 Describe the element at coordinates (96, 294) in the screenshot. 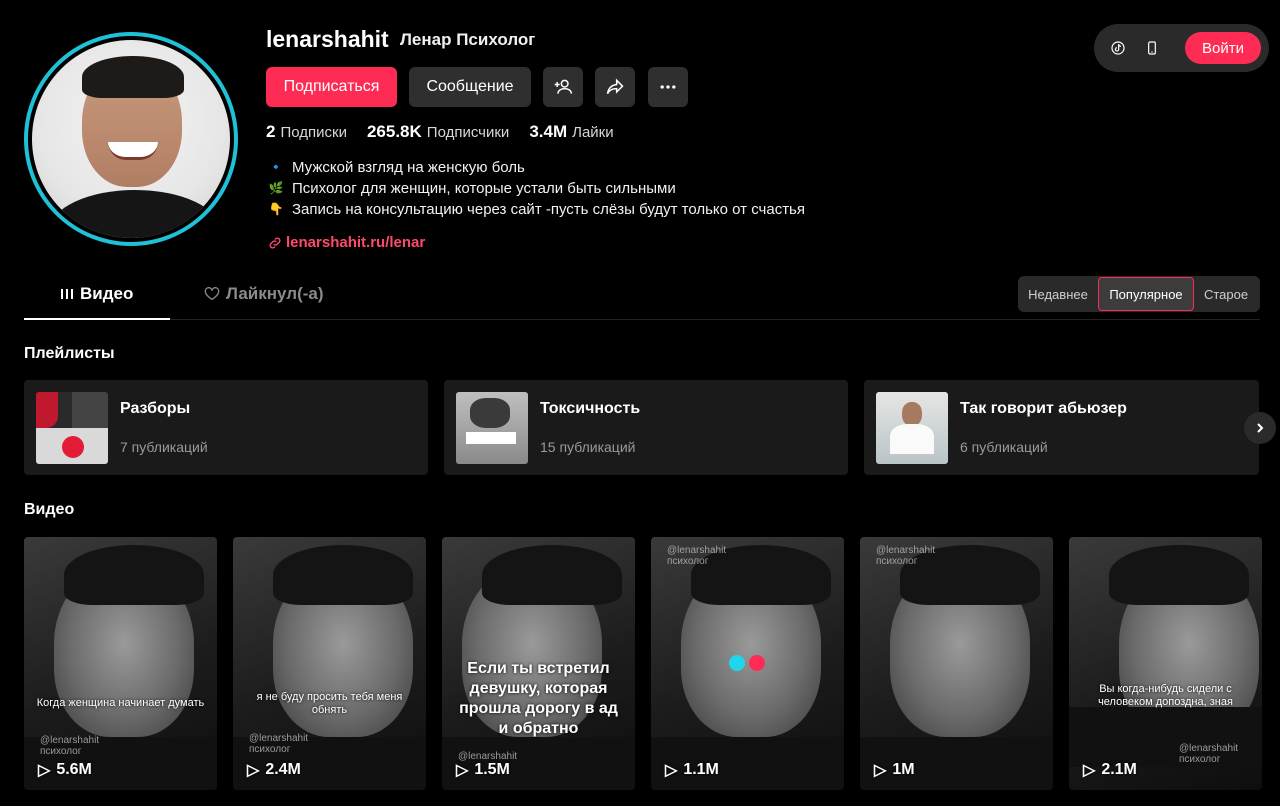

I see `tab-videos: Видео` at that location.